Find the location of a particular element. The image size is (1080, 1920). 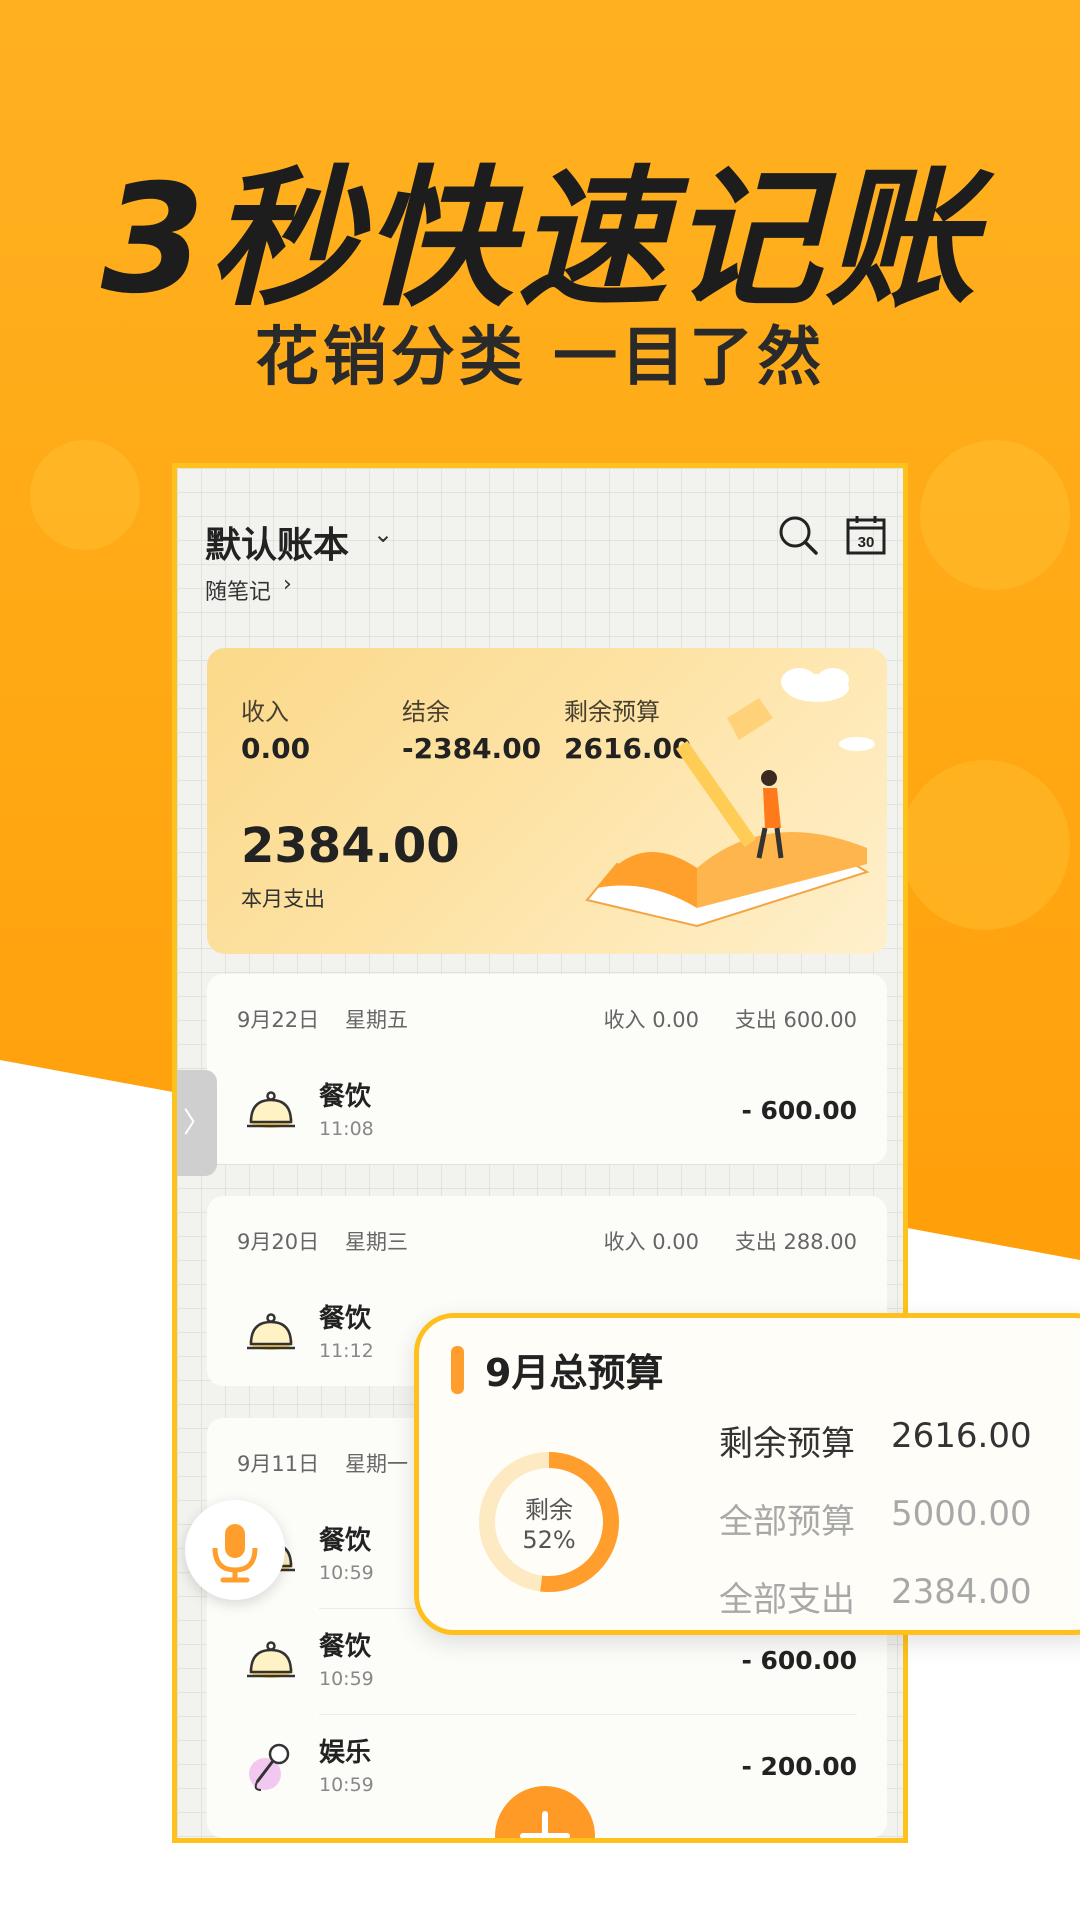

add-record-button is located at coordinates (545, 1812).